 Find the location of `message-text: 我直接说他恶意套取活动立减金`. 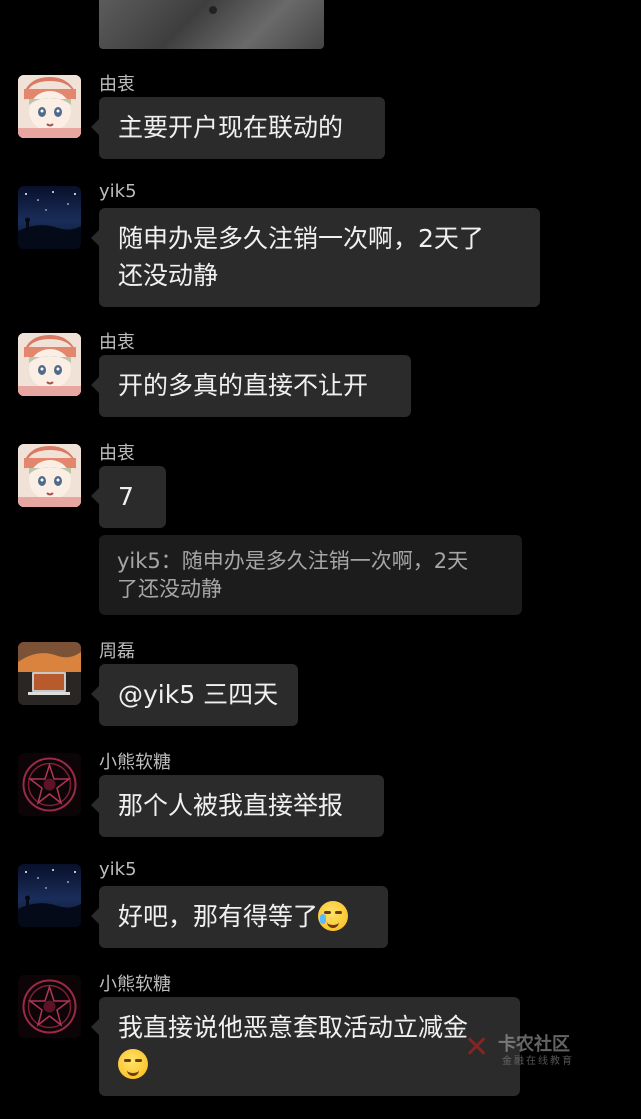

message-text: 我直接说他恶意套取活动立减金 is located at coordinates (293, 1027).